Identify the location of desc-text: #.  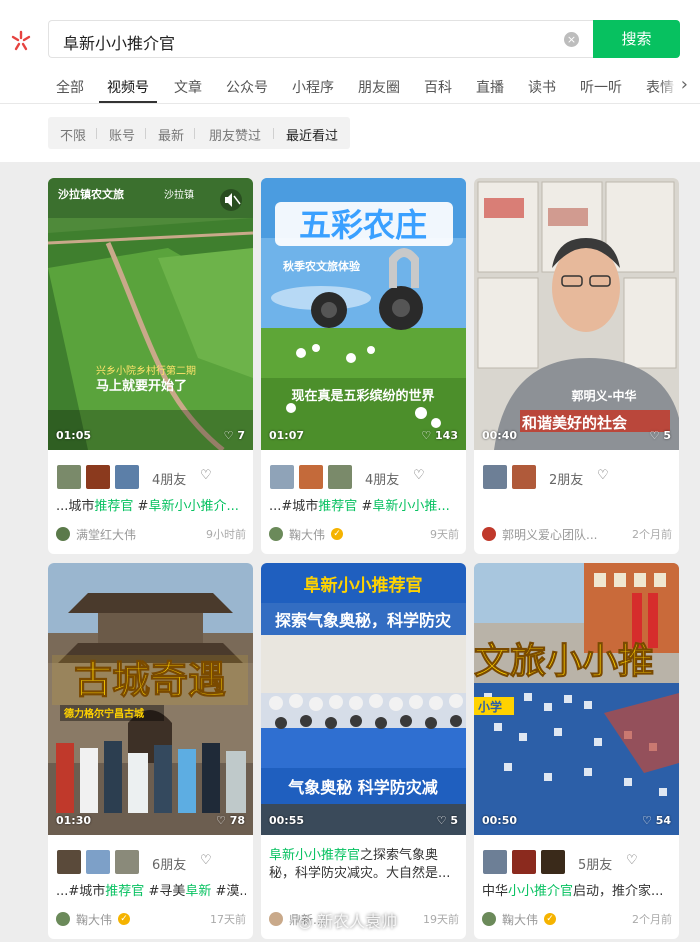
(141, 506).